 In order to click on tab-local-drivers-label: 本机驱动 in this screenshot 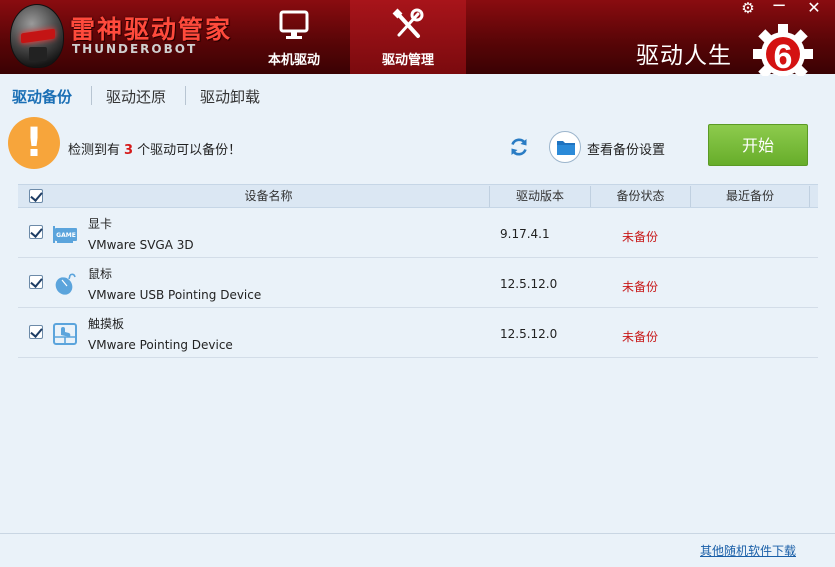, I will do `click(293, 60)`.